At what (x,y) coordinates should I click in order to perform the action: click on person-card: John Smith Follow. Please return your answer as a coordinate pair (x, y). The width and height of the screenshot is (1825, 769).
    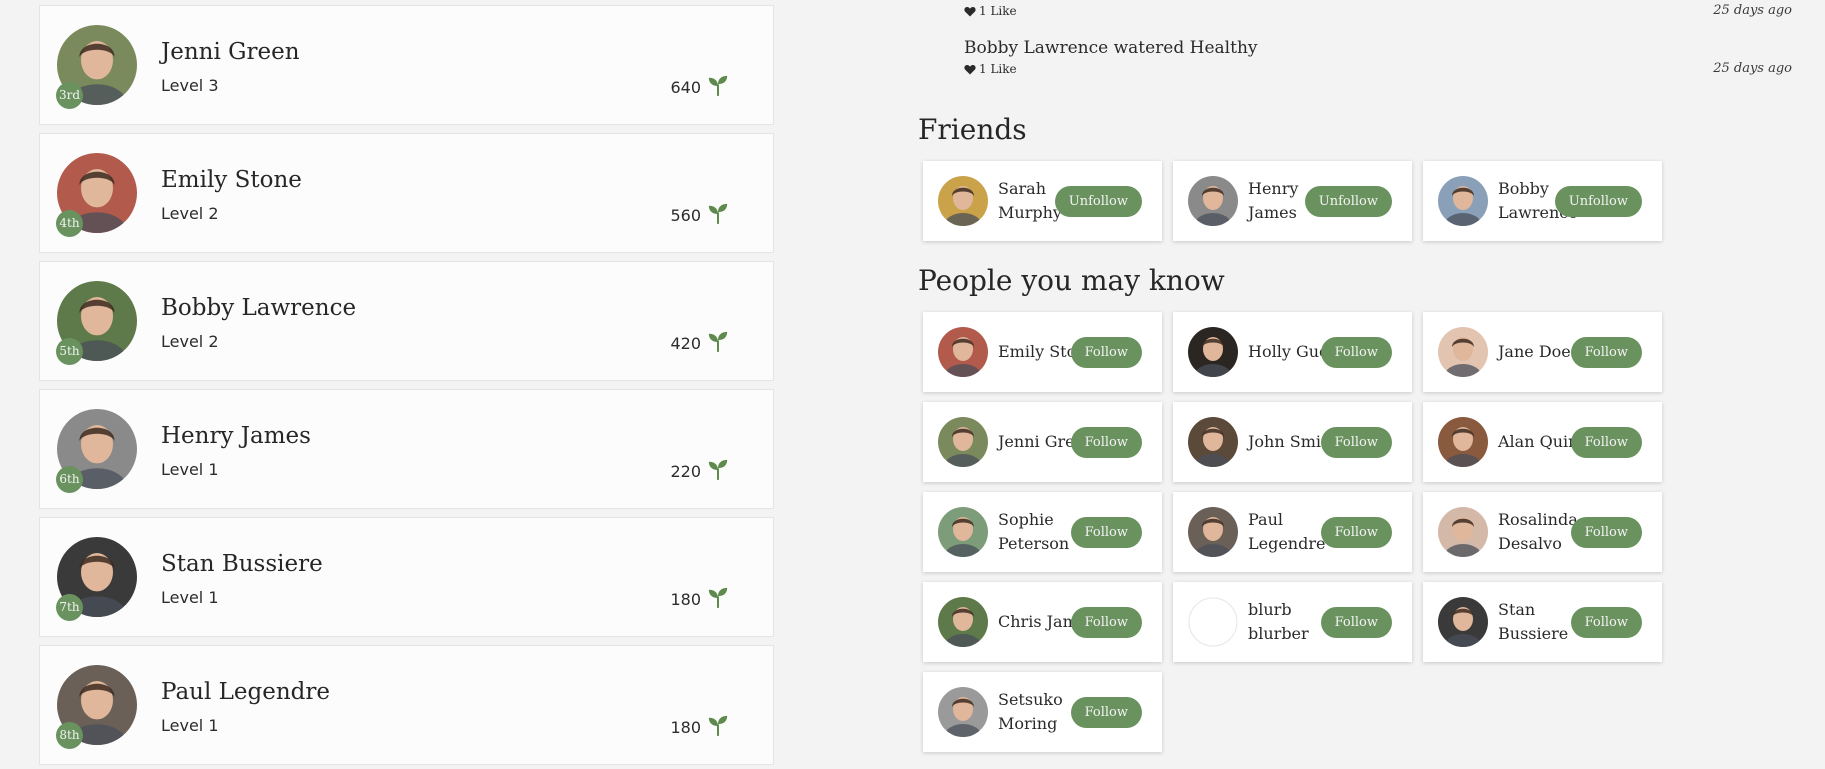
    Looking at the image, I should click on (1292, 442).